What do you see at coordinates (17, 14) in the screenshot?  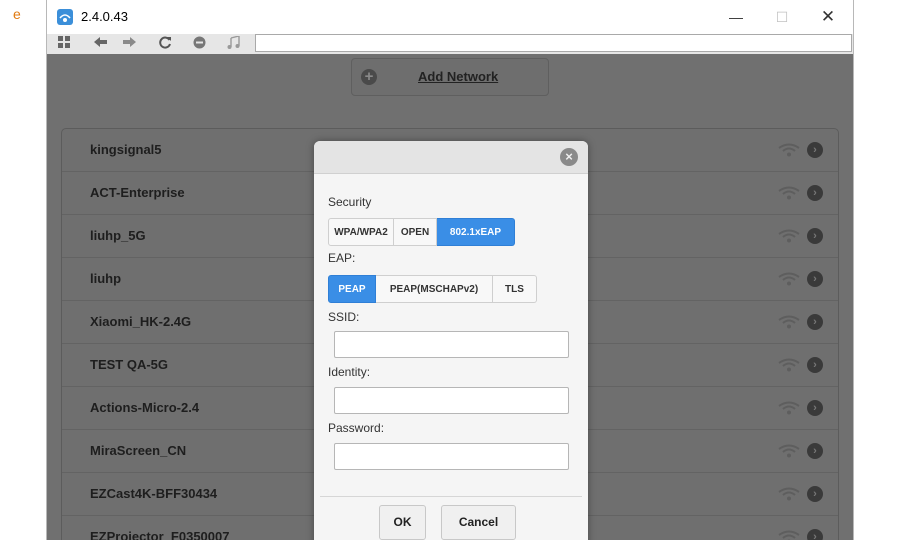 I see `corner-mark: e` at bounding box center [17, 14].